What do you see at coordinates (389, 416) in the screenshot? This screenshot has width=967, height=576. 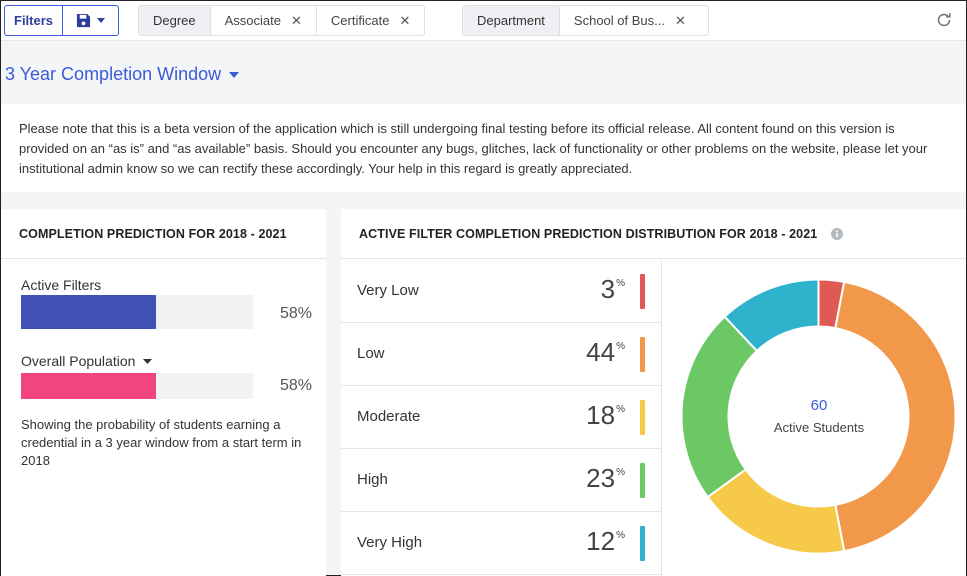 I see `distribution-category-label: Moderate` at bounding box center [389, 416].